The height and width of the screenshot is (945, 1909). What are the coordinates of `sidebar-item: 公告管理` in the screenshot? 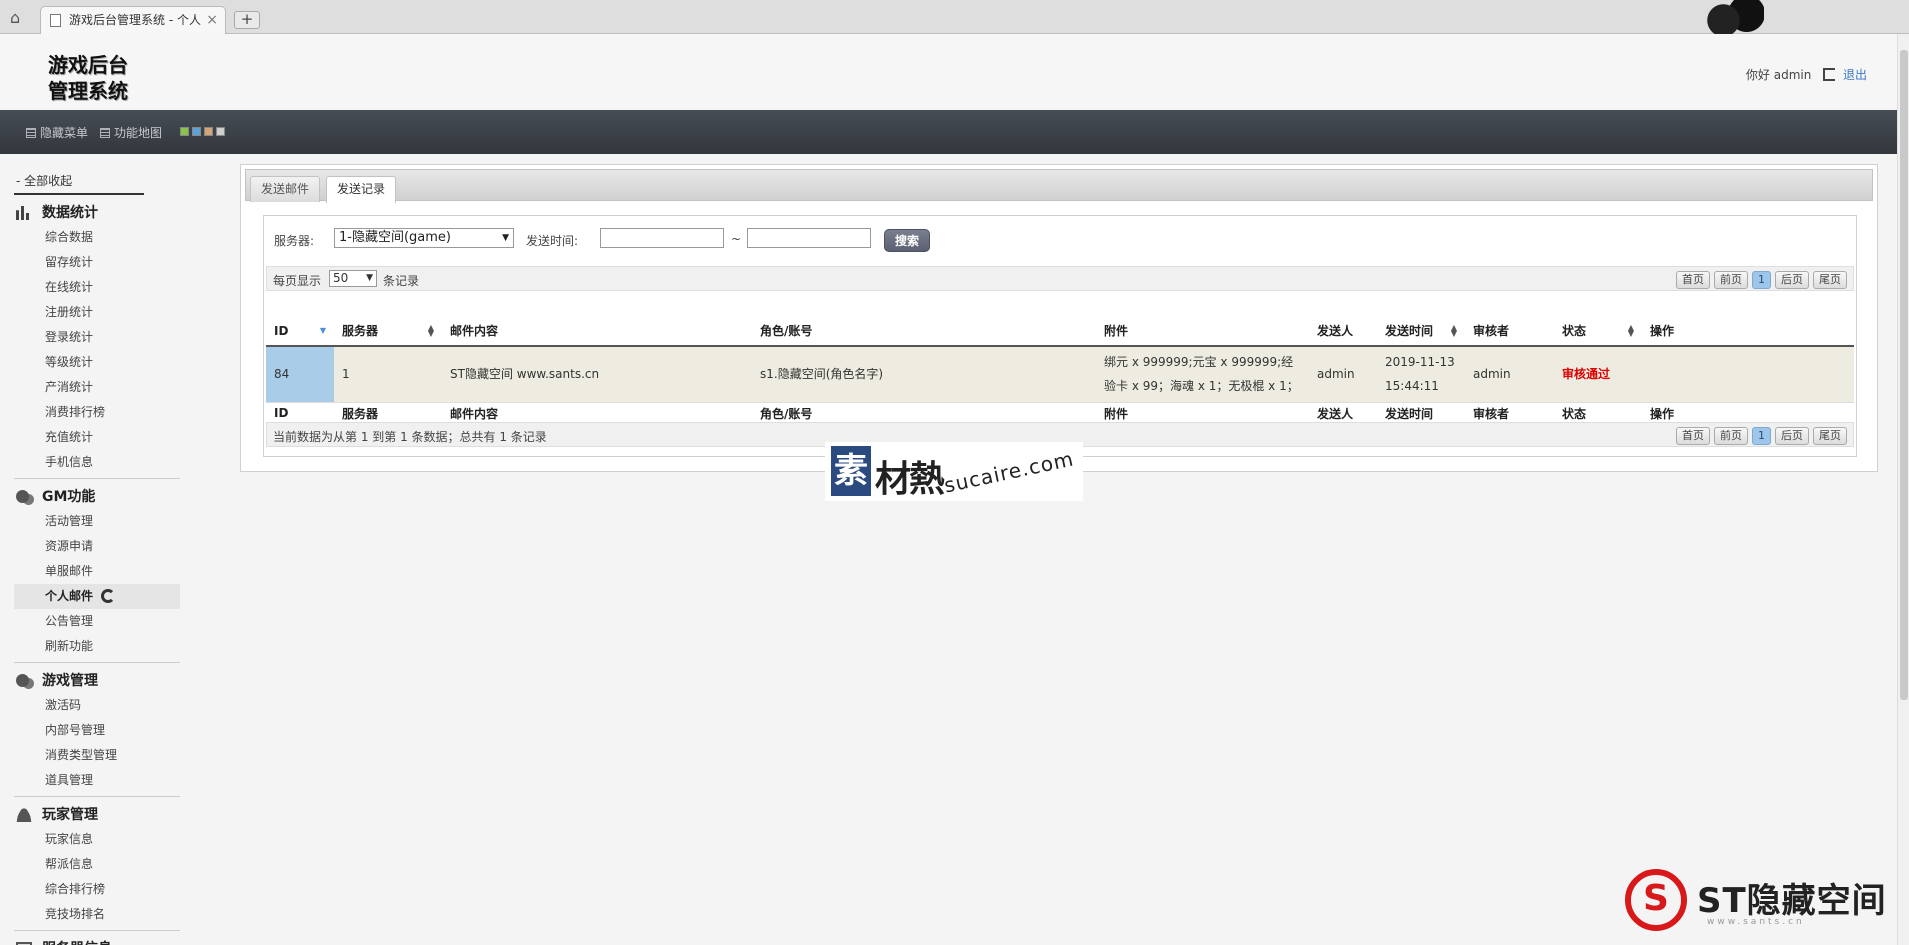 It's located at (97, 621).